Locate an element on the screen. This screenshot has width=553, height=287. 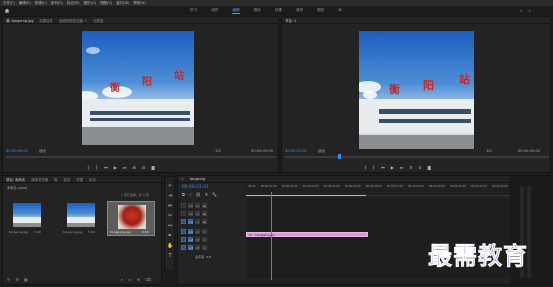
menu-clip: 剪辑(C) is located at coordinates (41, 3).